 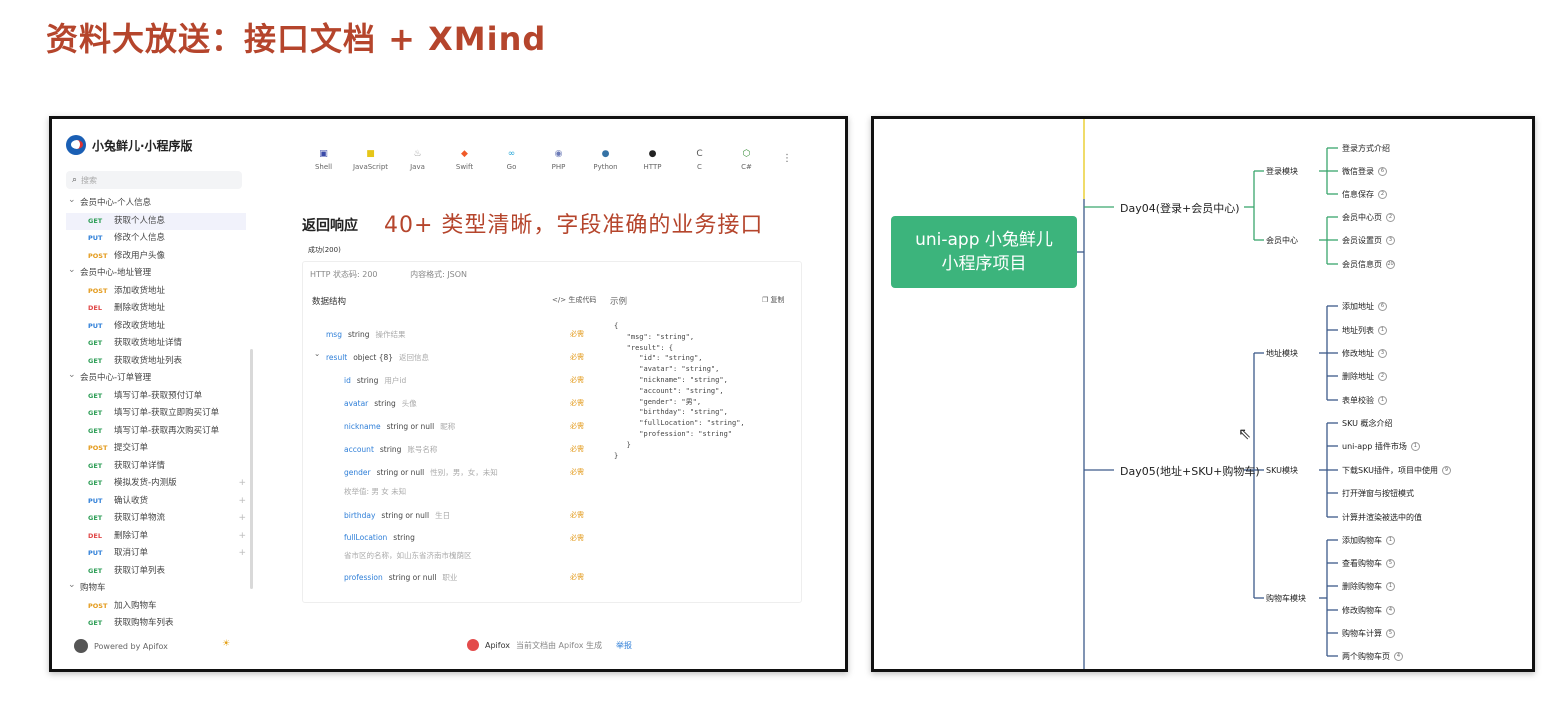 I want to click on theme-toggle-icon: ☀, so click(x=226, y=644).